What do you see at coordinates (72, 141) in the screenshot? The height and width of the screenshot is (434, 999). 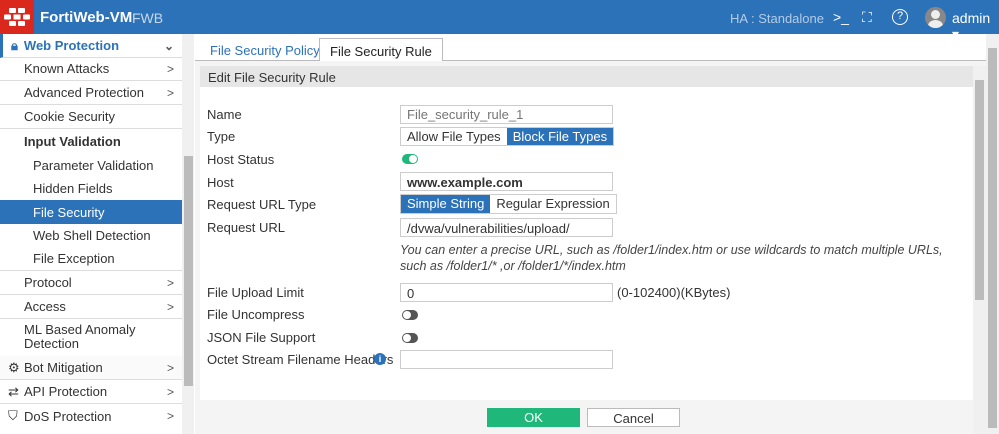 I see `sidebar-item-label: Input Validation` at bounding box center [72, 141].